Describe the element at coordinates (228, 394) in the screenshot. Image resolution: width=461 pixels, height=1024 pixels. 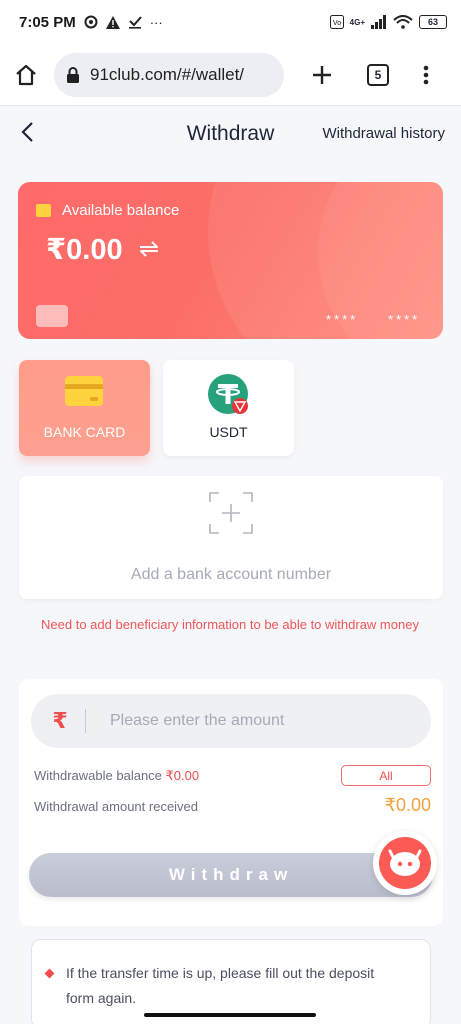
I see `tether-icon` at that location.